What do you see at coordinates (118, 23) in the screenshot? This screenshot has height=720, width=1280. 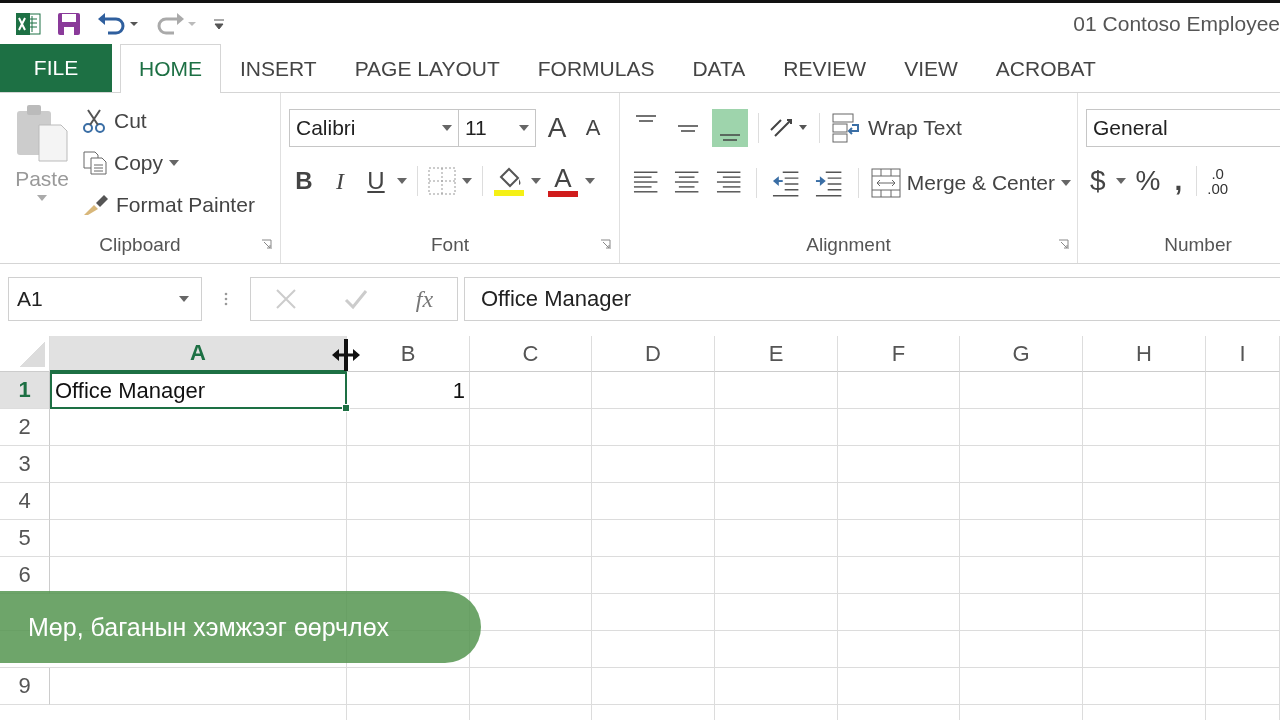 I see `undo-icon` at bounding box center [118, 23].